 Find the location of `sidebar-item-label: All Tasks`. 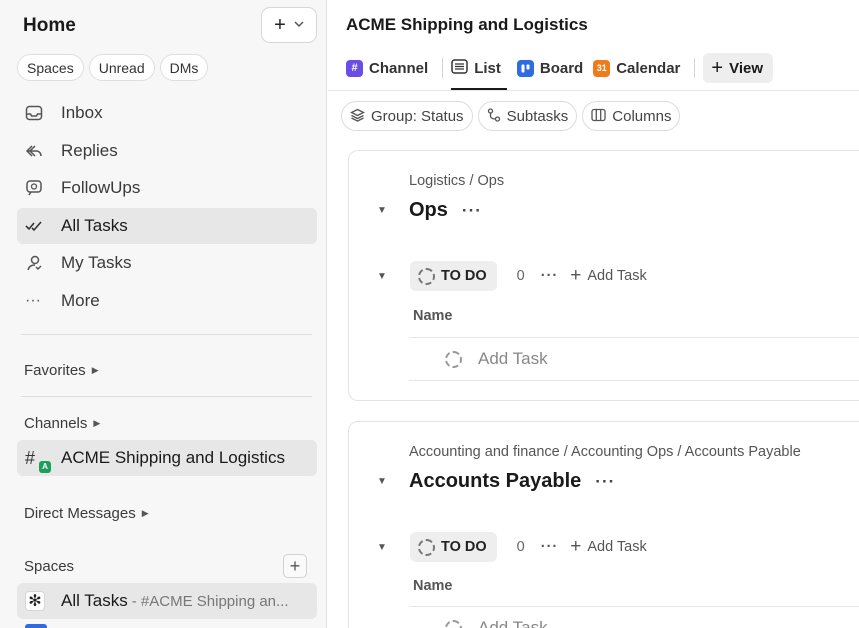

sidebar-item-label: All Tasks is located at coordinates (94, 225).